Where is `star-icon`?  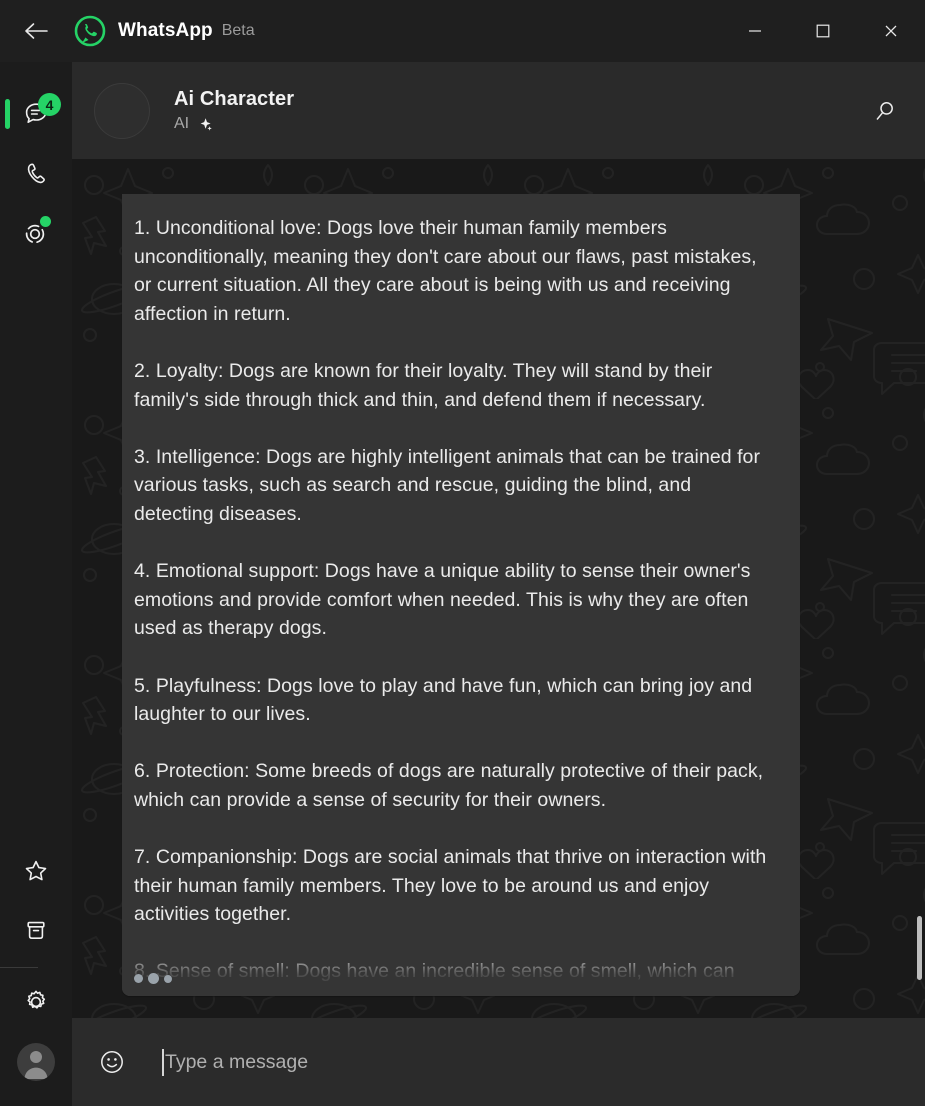
star-icon is located at coordinates (36, 870).